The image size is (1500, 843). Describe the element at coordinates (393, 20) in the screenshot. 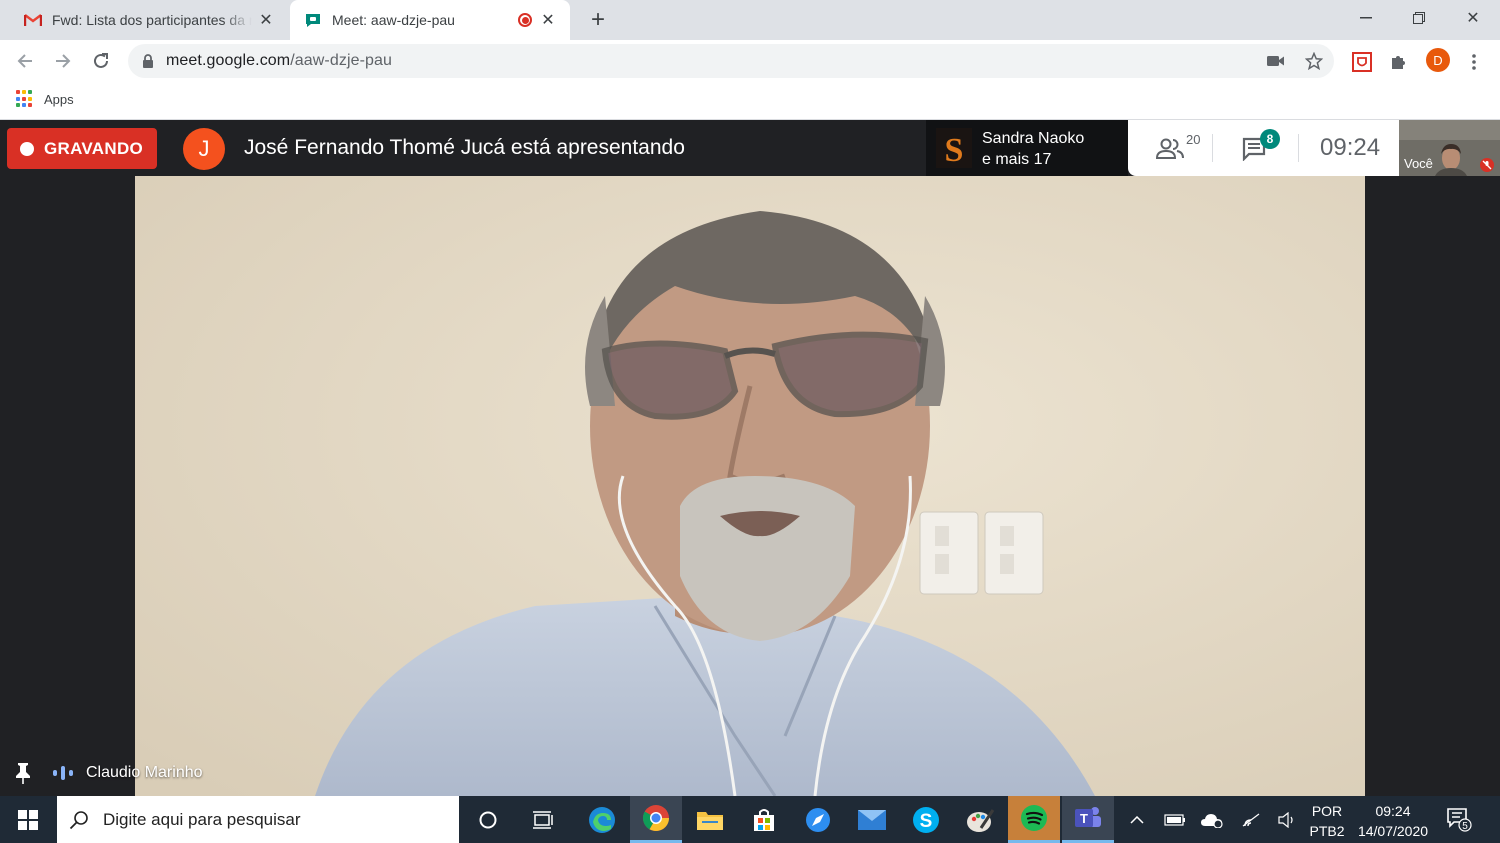

I see `tab-title: Meet: aaw-dzje-pau` at that location.